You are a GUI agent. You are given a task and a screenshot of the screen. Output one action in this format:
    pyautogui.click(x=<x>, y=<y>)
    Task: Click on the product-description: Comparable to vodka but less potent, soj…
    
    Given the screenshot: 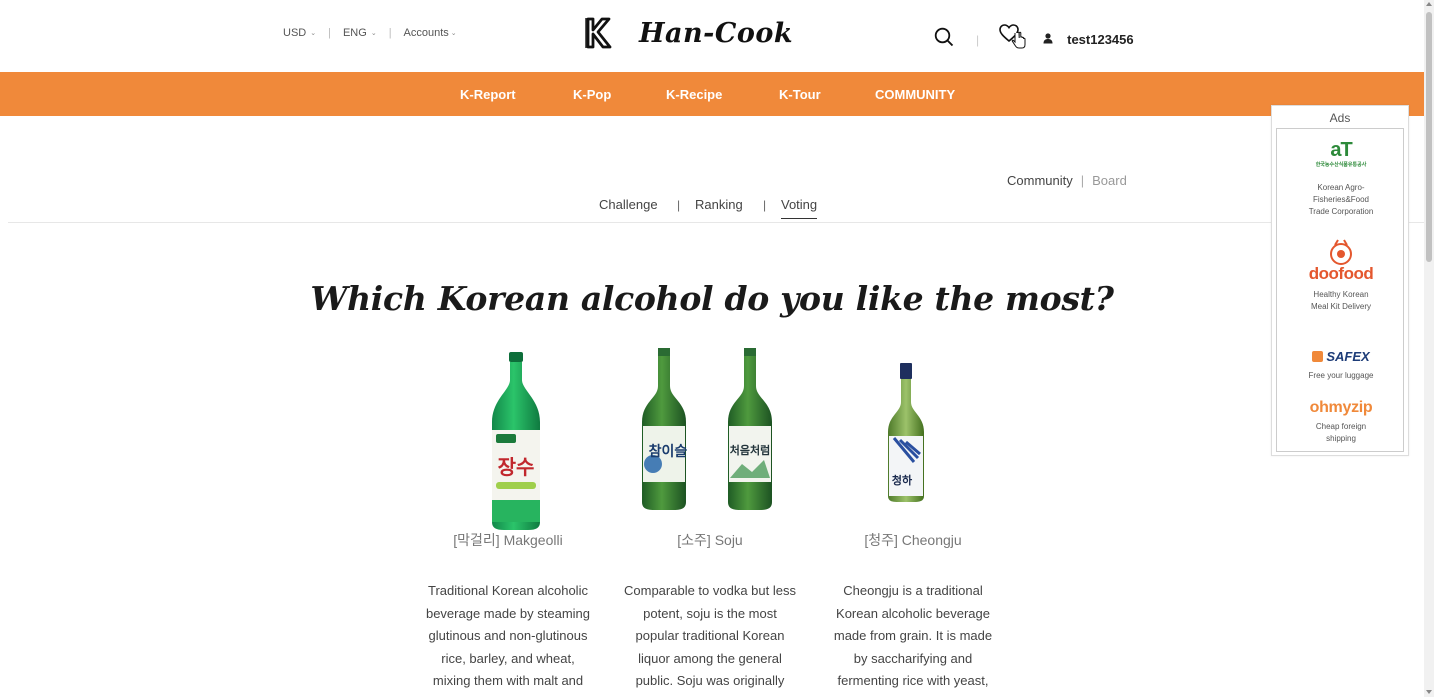 What is the action you would take?
    pyautogui.click(x=710, y=636)
    